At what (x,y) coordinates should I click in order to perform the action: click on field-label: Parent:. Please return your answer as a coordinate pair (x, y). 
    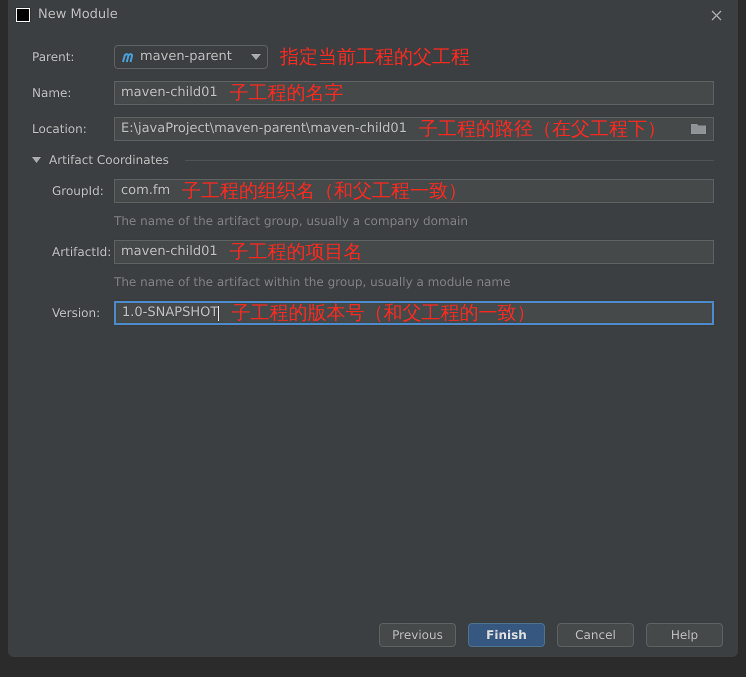
    Looking at the image, I should click on (54, 57).